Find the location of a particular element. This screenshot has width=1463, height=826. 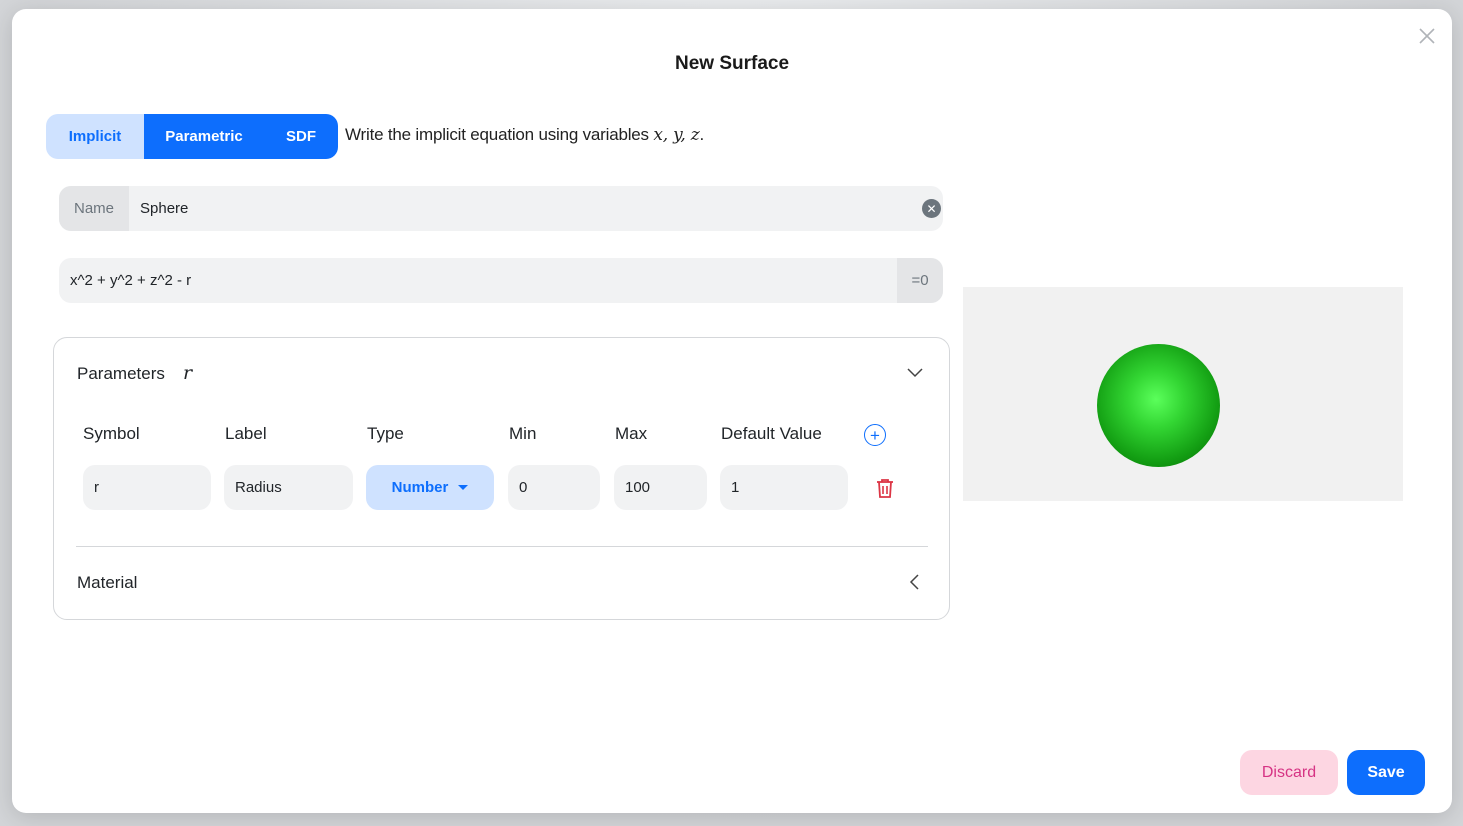

chevron-left-icon is located at coordinates (914, 582).